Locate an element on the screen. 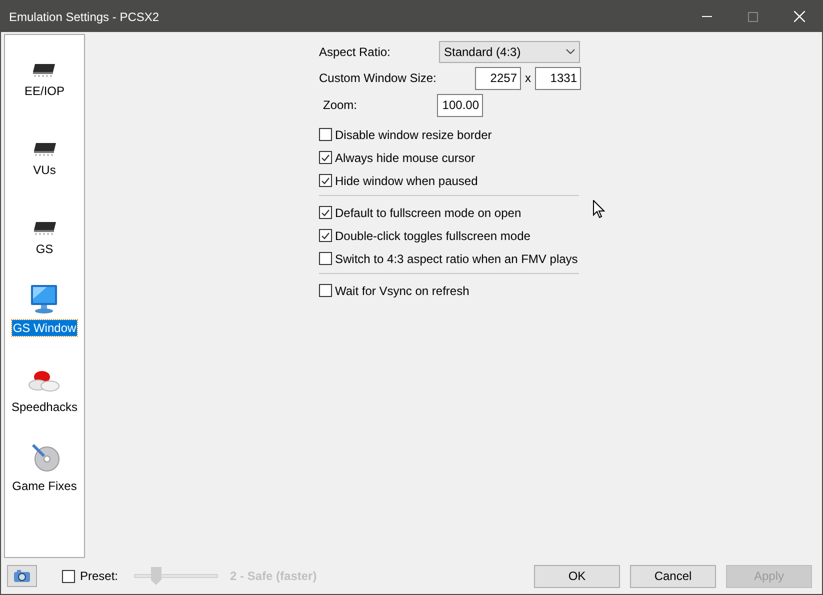 This screenshot has width=823, height=595. mouse-cursor-icon is located at coordinates (599, 209).